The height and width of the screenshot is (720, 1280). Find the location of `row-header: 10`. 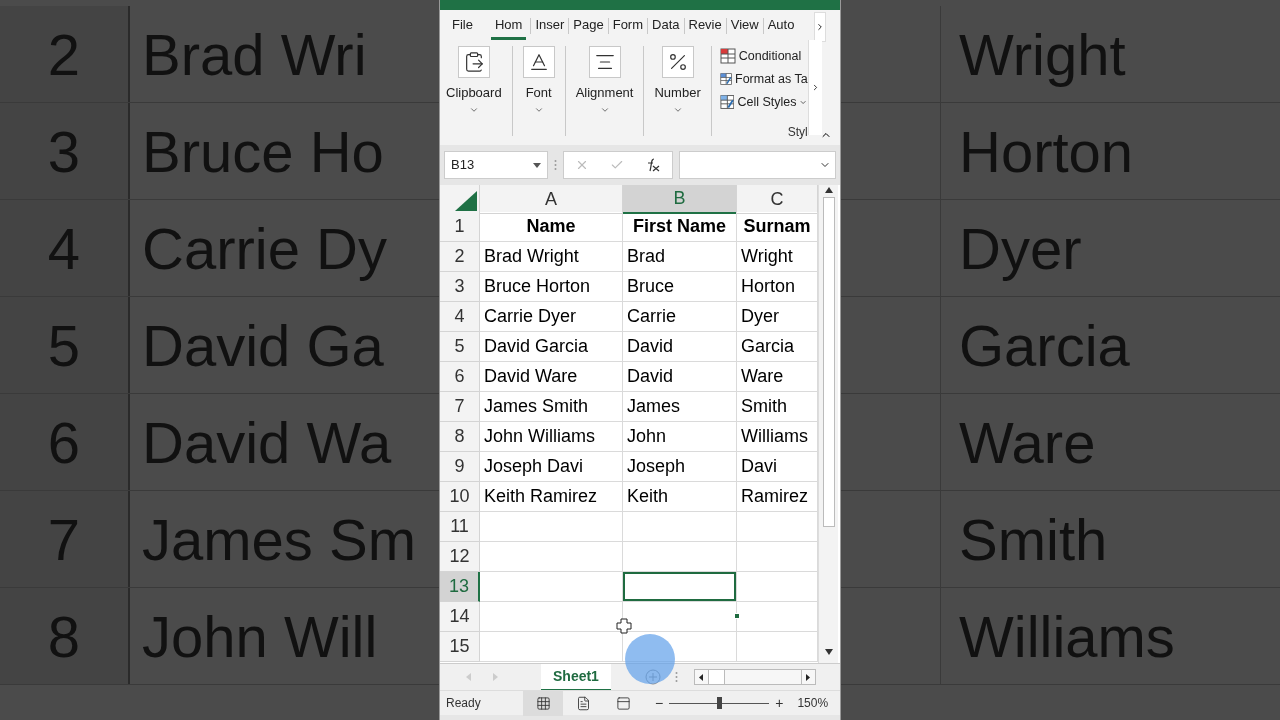

row-header: 10 is located at coordinates (460, 497).